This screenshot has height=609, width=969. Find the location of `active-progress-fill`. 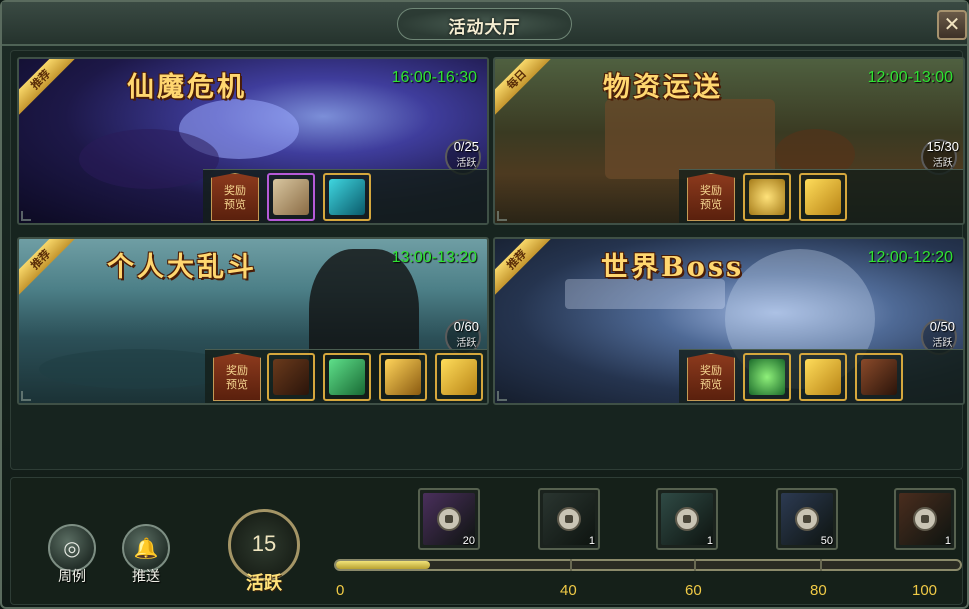

active-progress-fill is located at coordinates (383, 565).